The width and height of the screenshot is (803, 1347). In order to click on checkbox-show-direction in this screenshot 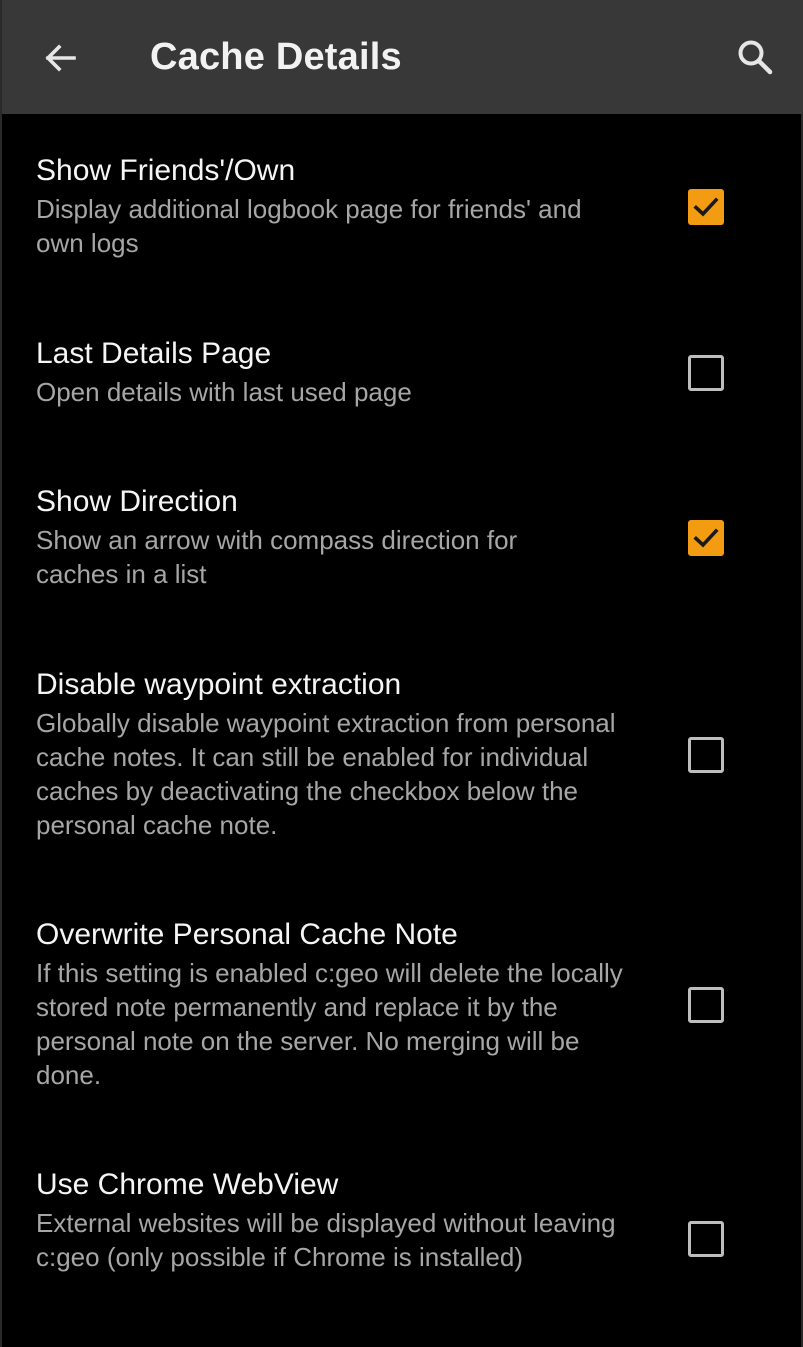, I will do `click(706, 538)`.